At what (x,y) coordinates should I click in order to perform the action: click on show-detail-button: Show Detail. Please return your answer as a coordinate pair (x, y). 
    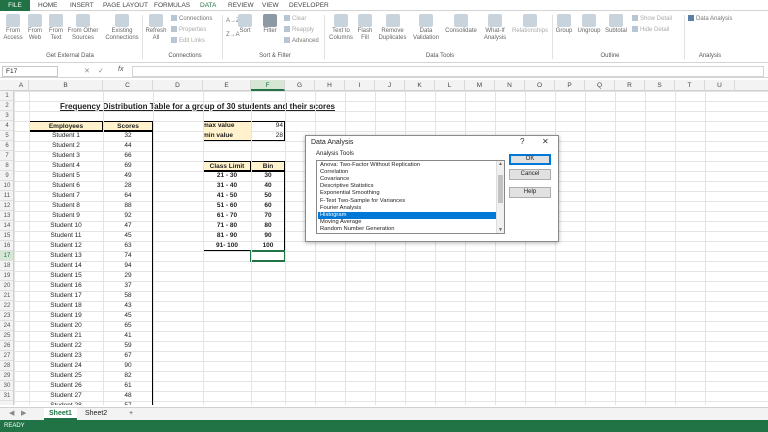
    Looking at the image, I should click on (652, 19).